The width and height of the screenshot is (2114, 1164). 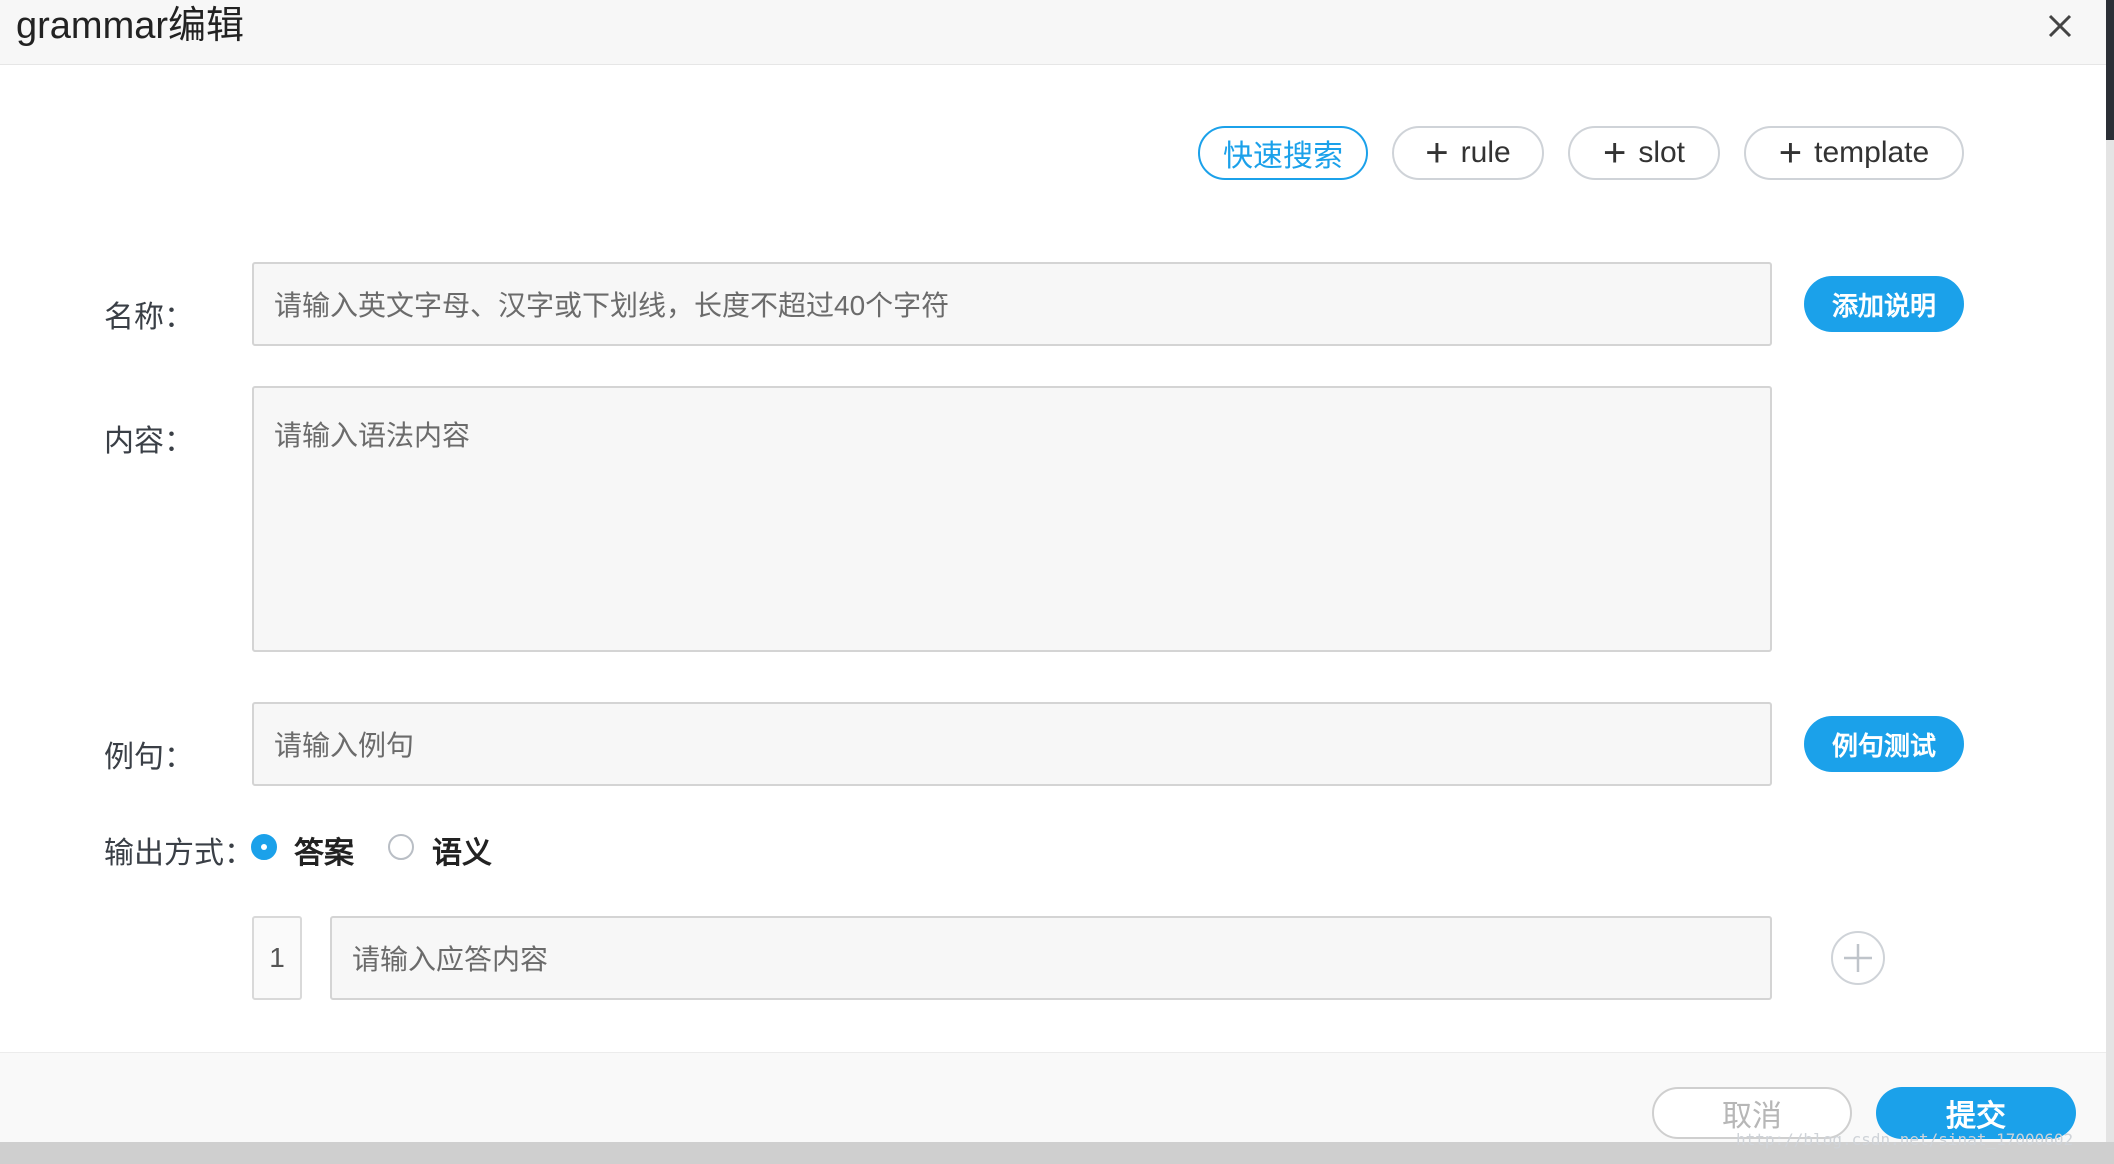 I want to click on output-mode-label: 输出方式：, so click(x=179, y=853).